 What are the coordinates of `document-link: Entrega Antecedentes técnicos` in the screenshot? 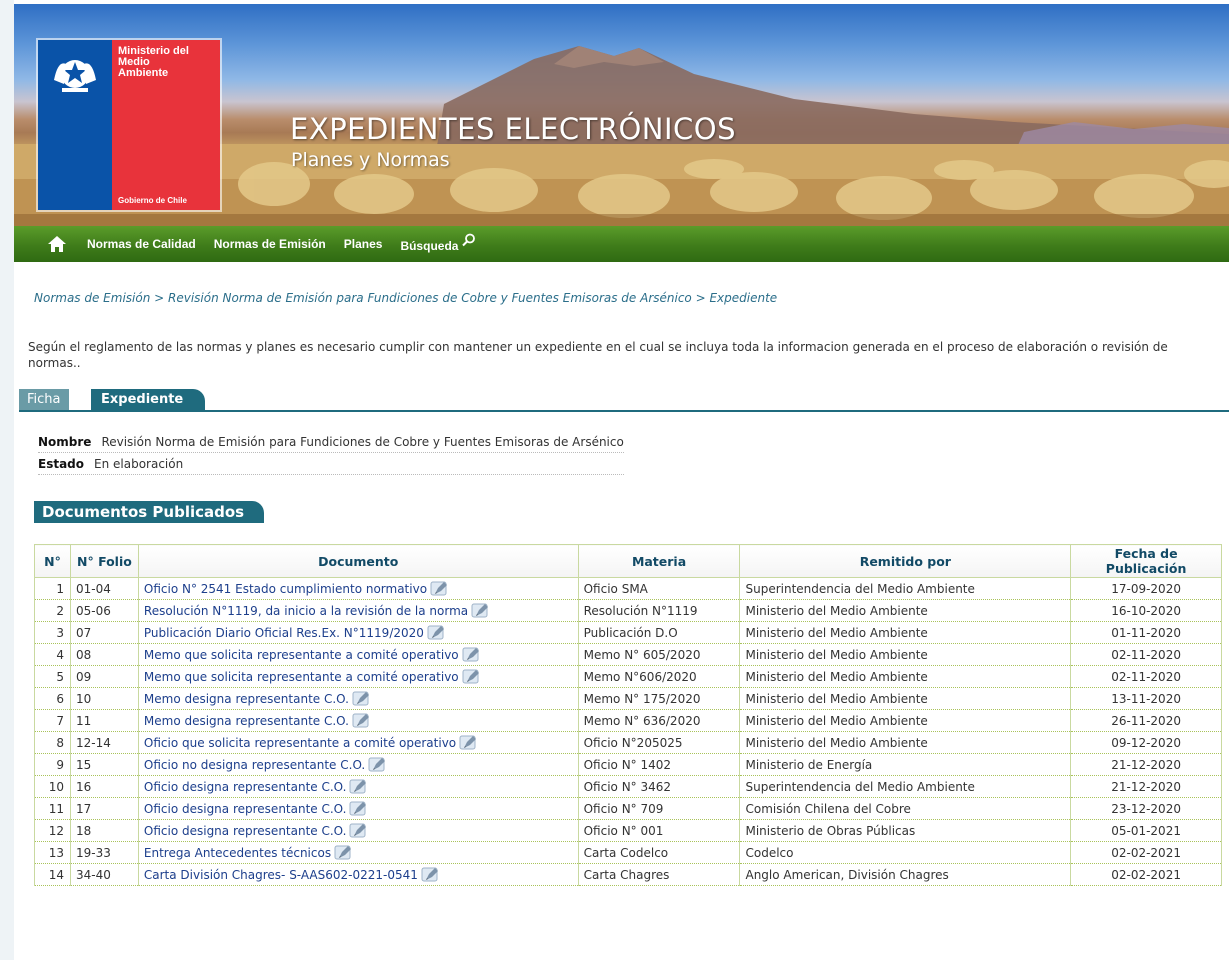 It's located at (237, 853).